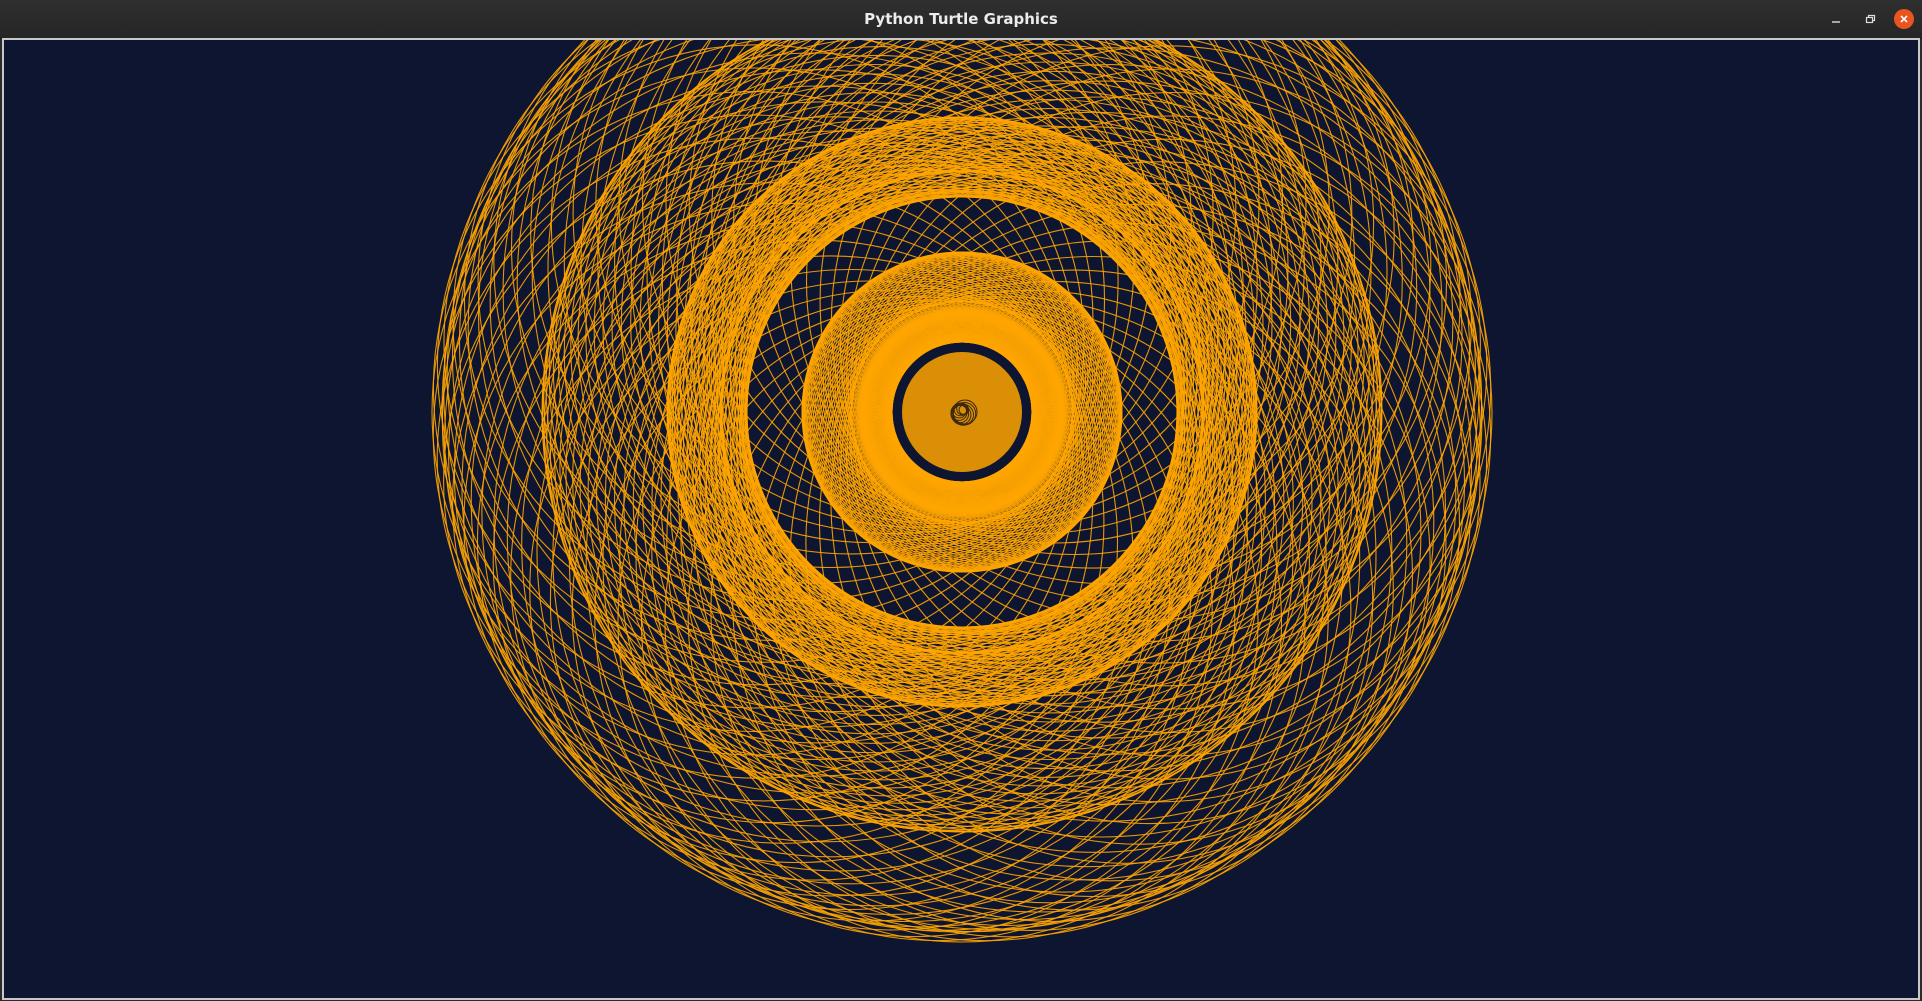 This screenshot has width=1922, height=1001. I want to click on dense-core, so click(962, 412).